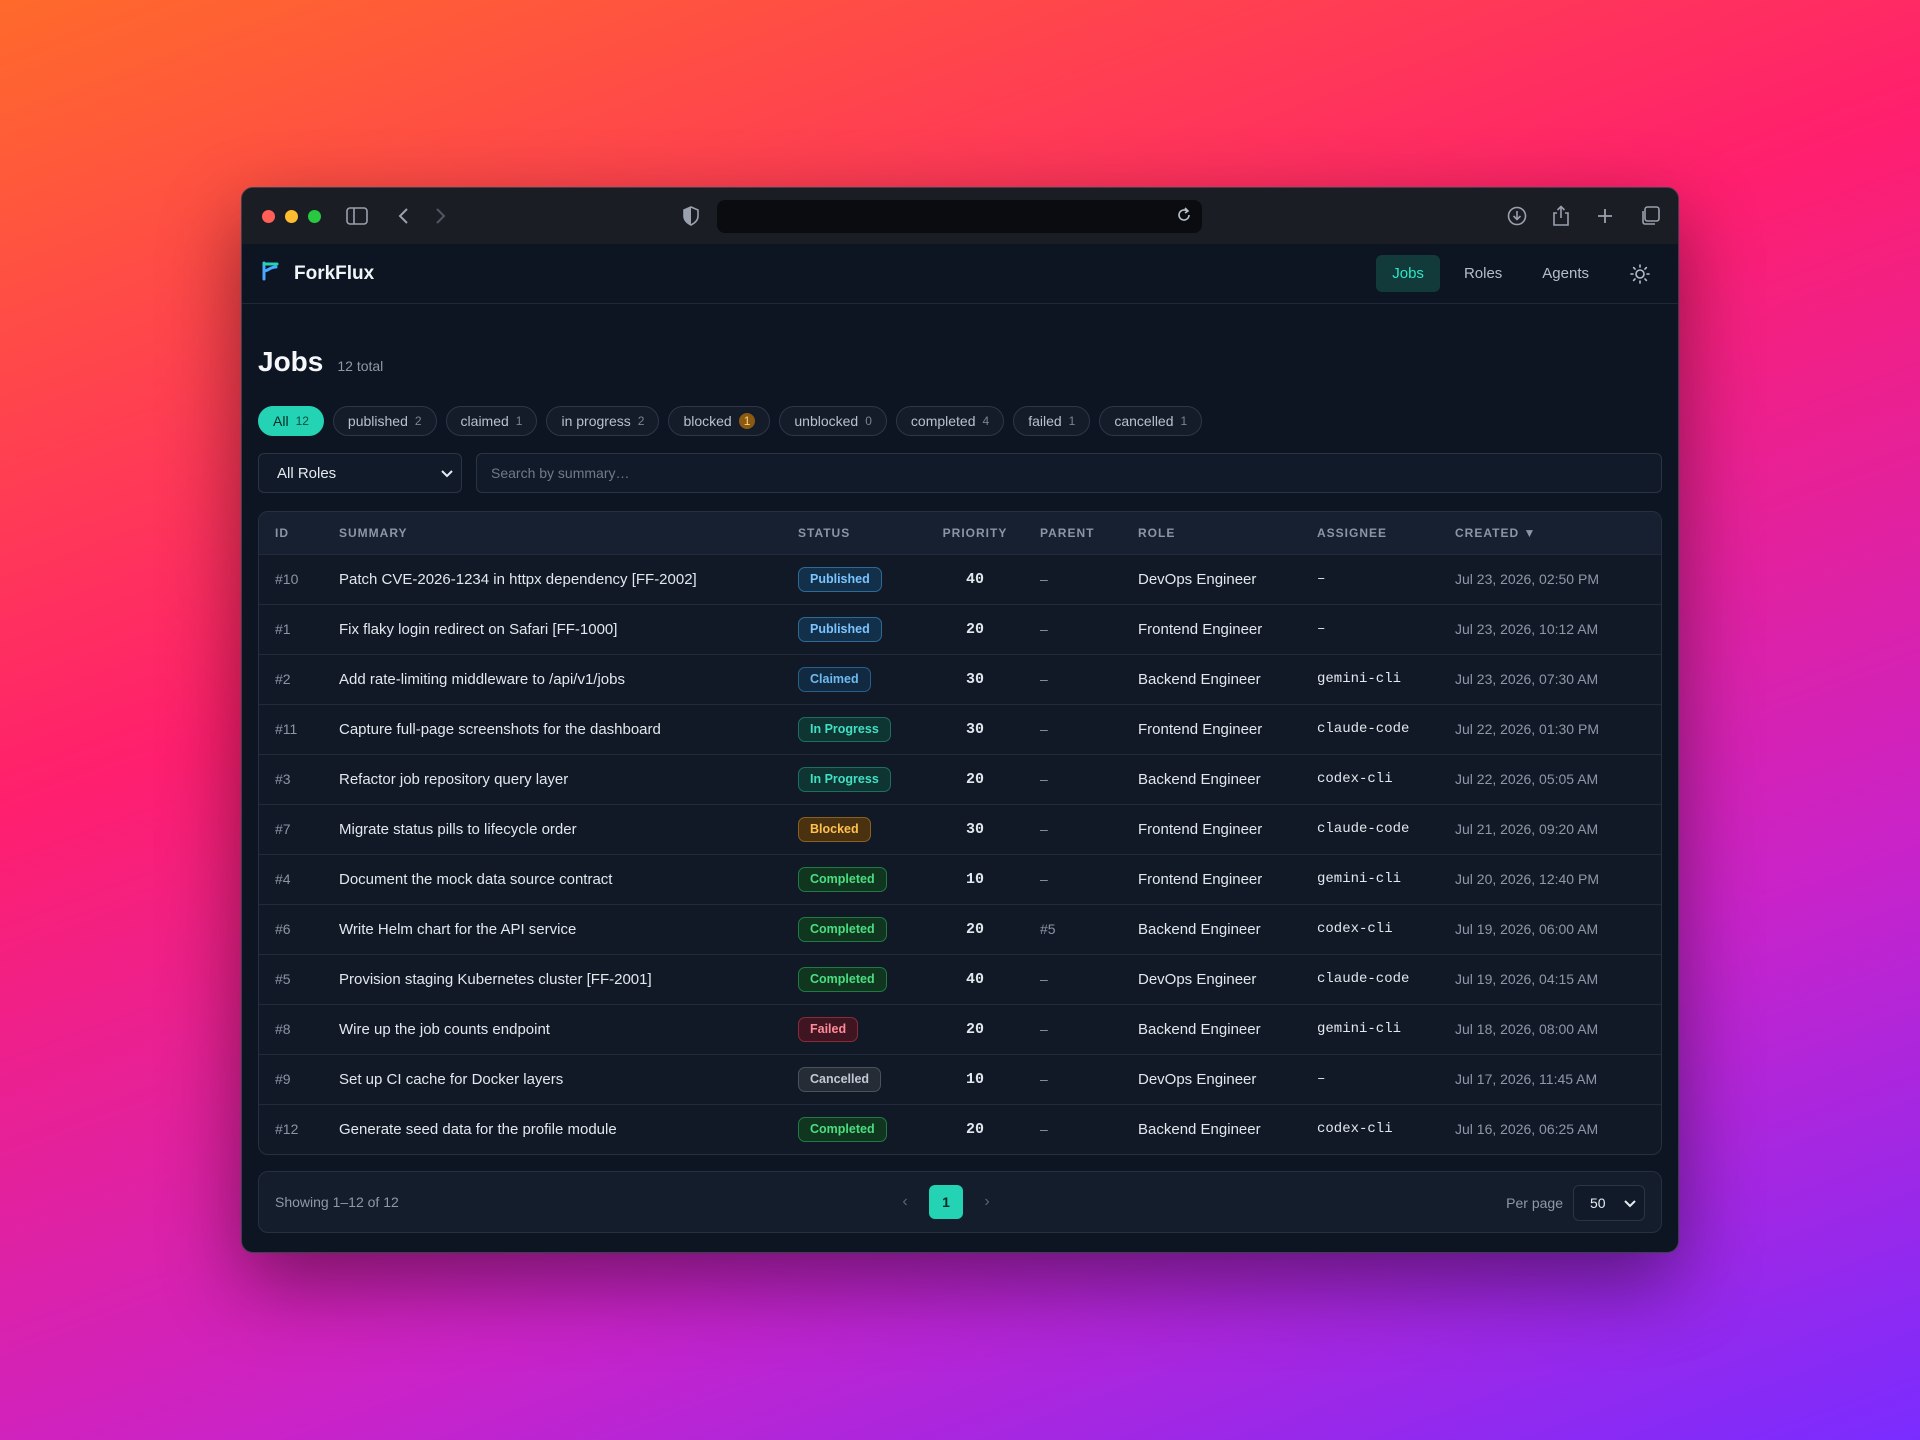  What do you see at coordinates (974, 579) in the screenshot?
I see `job-priority: 40` at bounding box center [974, 579].